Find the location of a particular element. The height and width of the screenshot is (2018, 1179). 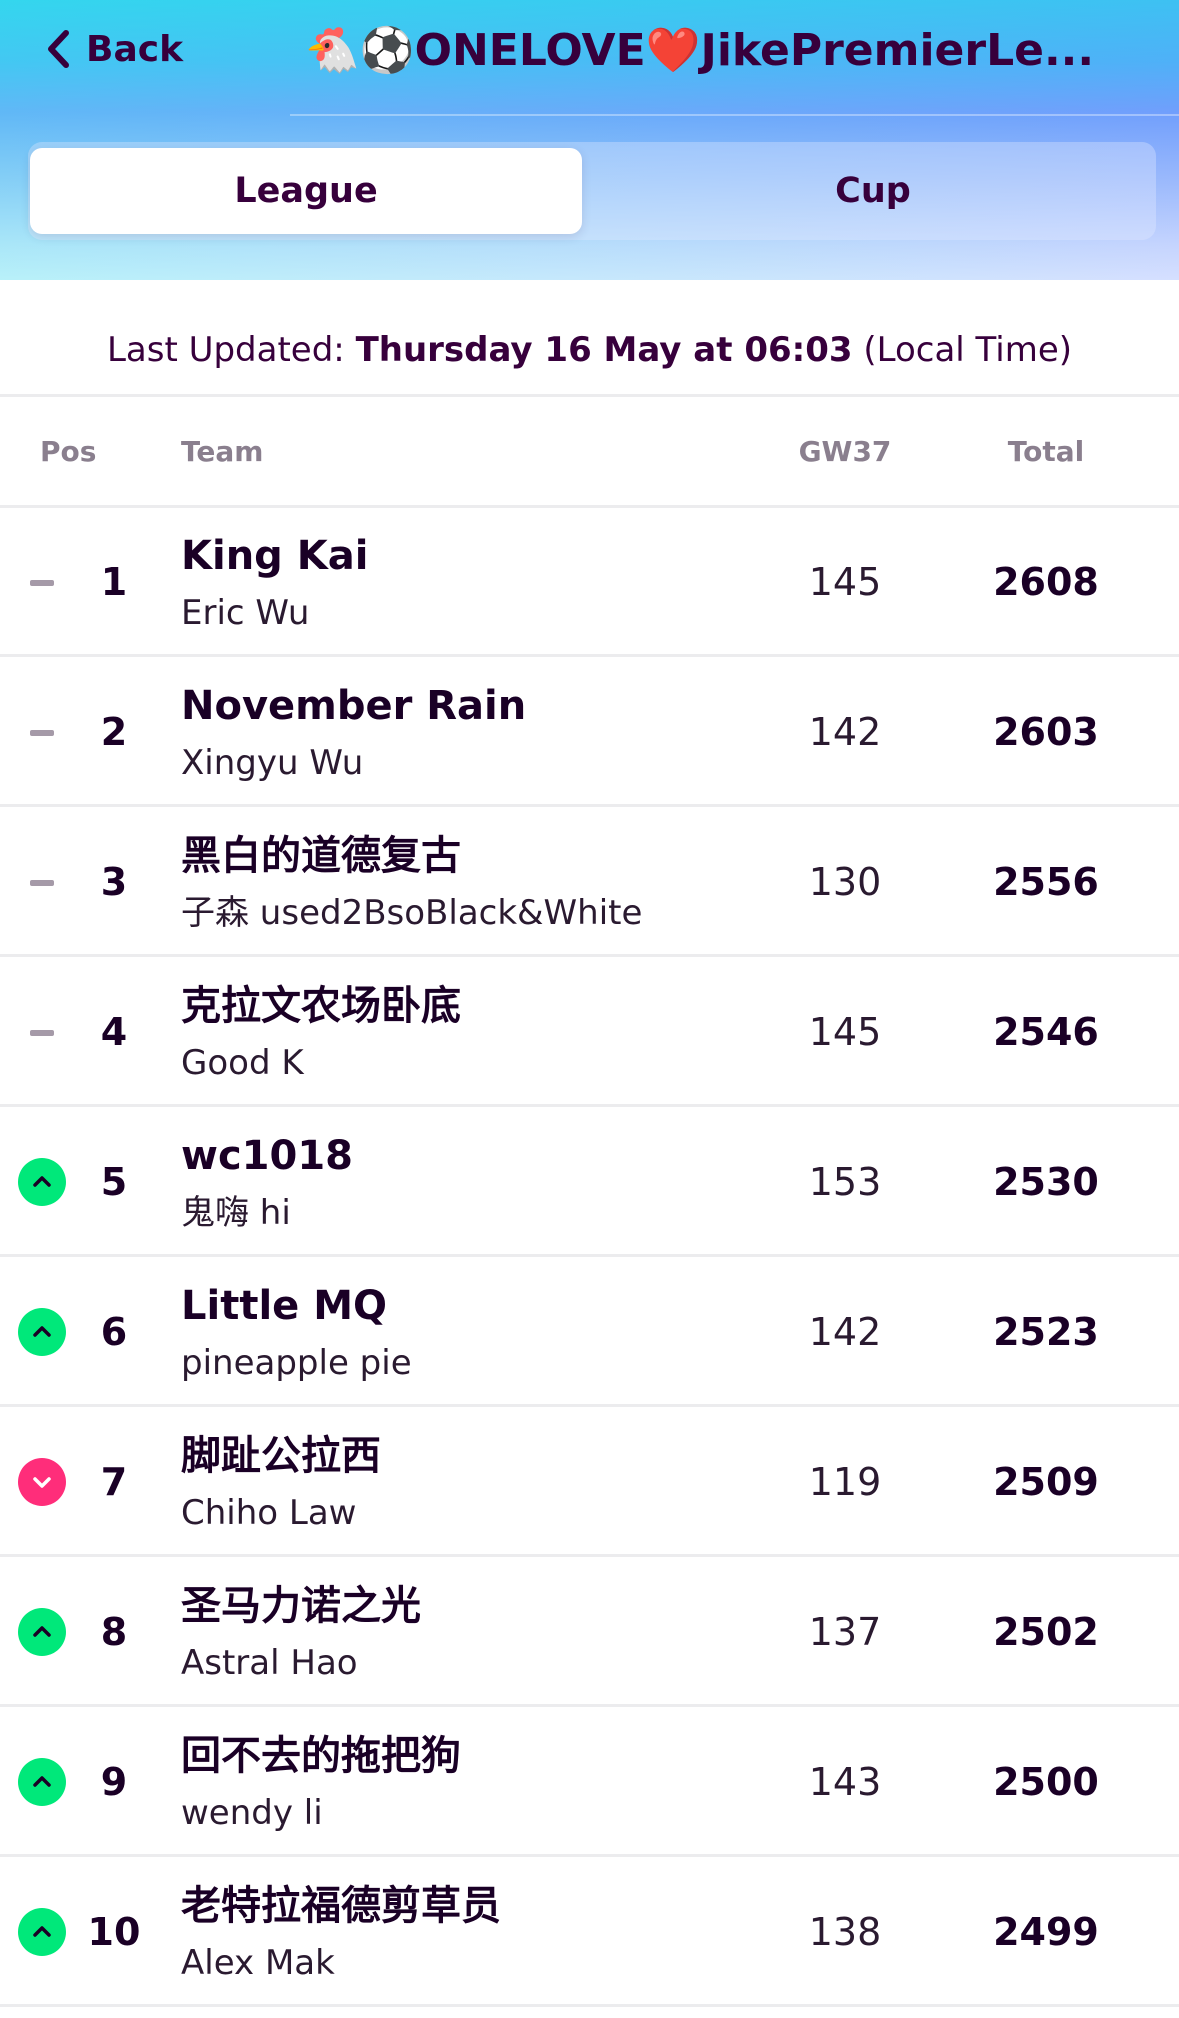

total-points: 2530 is located at coordinates (1046, 1182).